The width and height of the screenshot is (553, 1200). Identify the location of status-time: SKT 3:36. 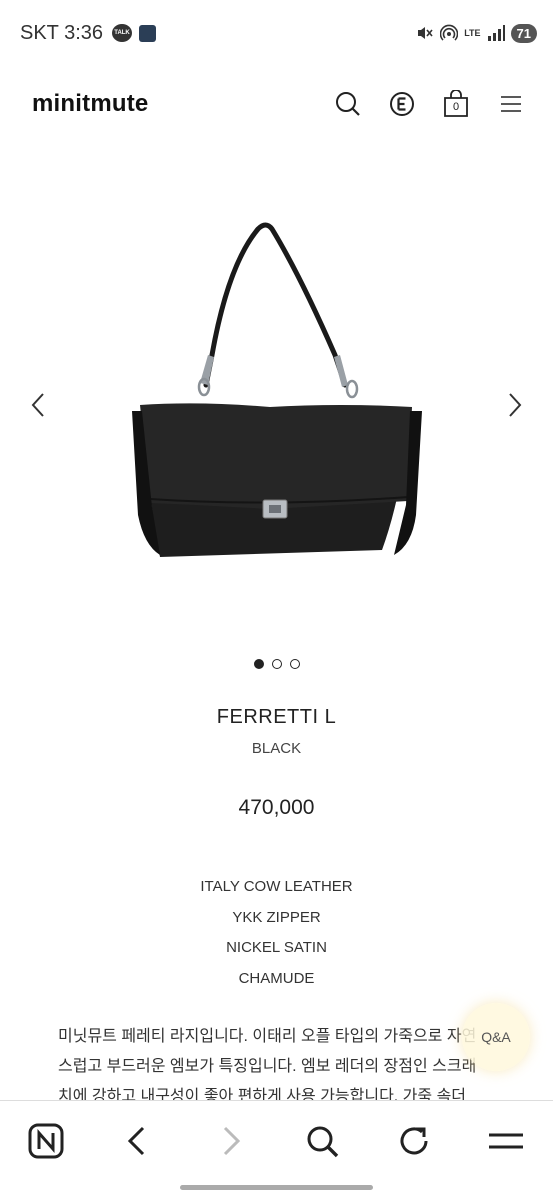
(62, 33).